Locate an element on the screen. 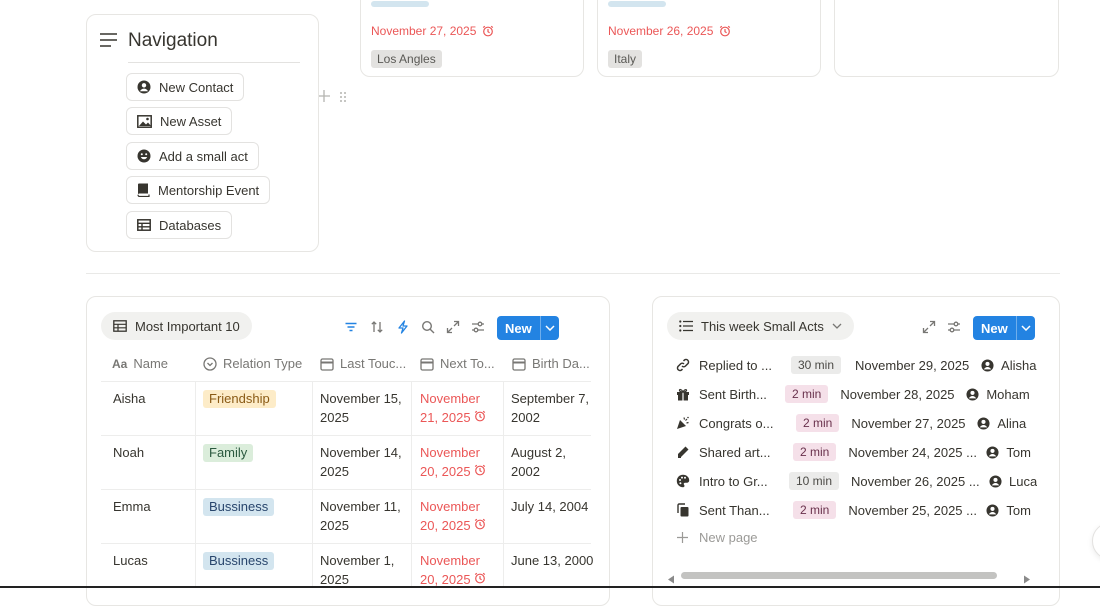 This screenshot has height=606, width=1100. last-touch-cell: November 14, 2025 is located at coordinates (361, 462).